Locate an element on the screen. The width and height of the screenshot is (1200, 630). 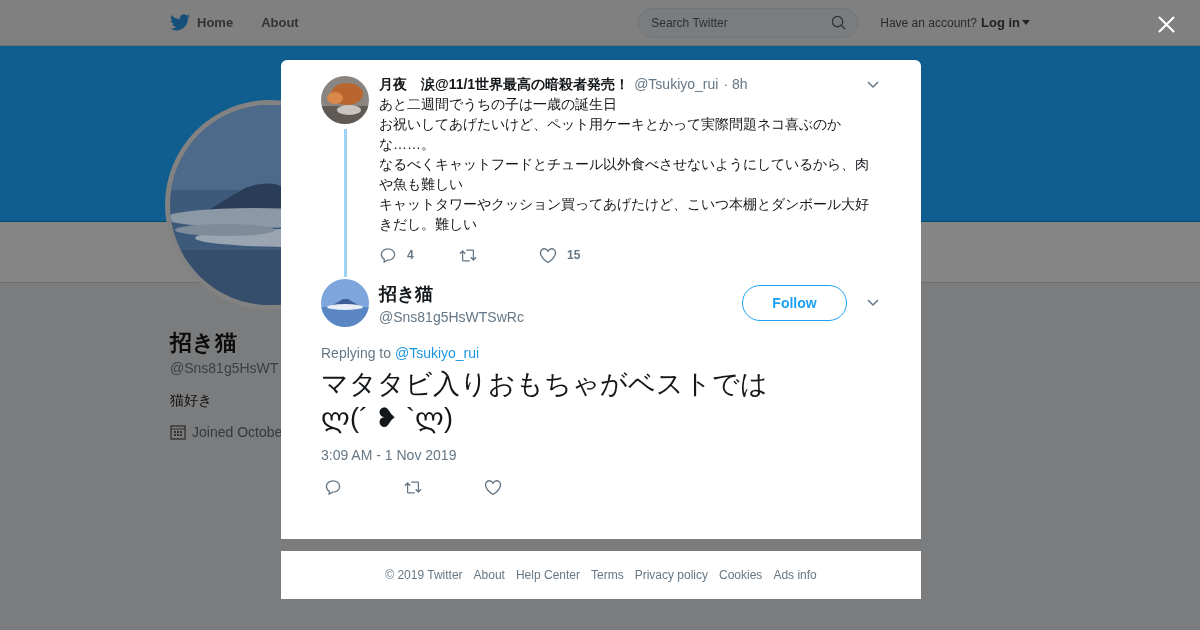
close-icon is located at coordinates (1166, 24).